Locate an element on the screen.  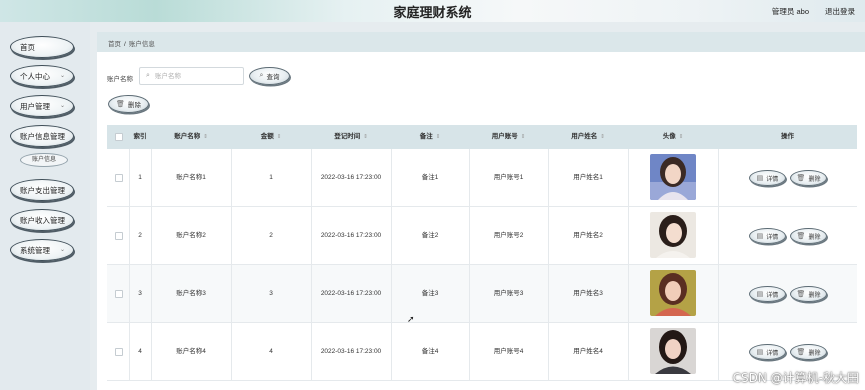
cell-amount: 1 is located at coordinates (271, 177).